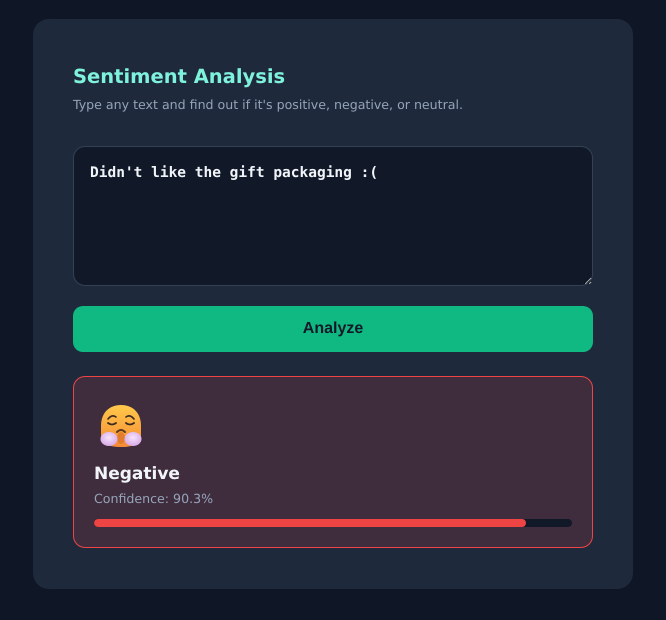 This screenshot has width=666, height=620. What do you see at coordinates (179, 77) in the screenshot?
I see `page-title: Sentiment Analysis` at bounding box center [179, 77].